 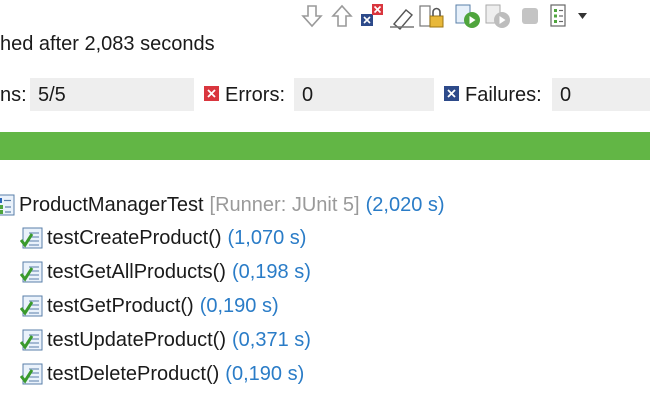 What do you see at coordinates (402, 16) in the screenshot?
I see `clear-icon` at bounding box center [402, 16].